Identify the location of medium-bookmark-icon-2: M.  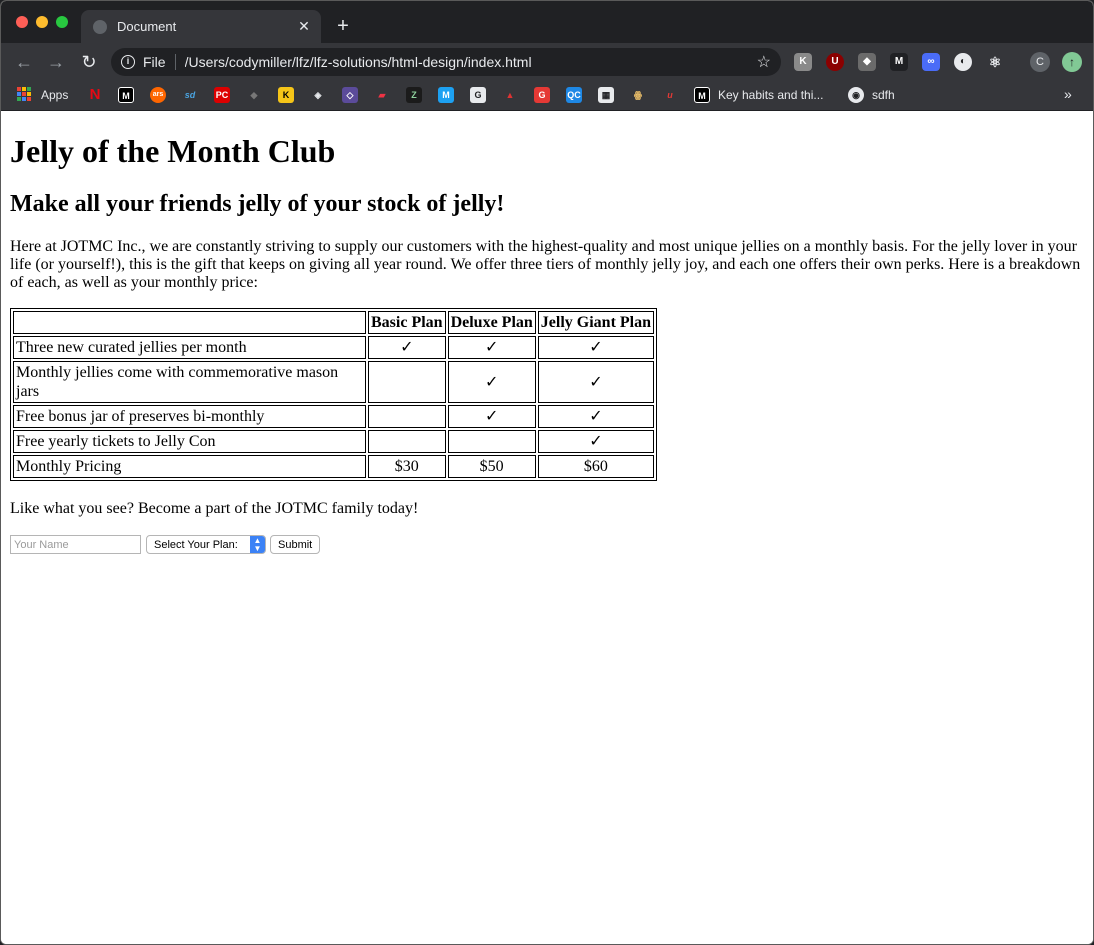
(702, 95).